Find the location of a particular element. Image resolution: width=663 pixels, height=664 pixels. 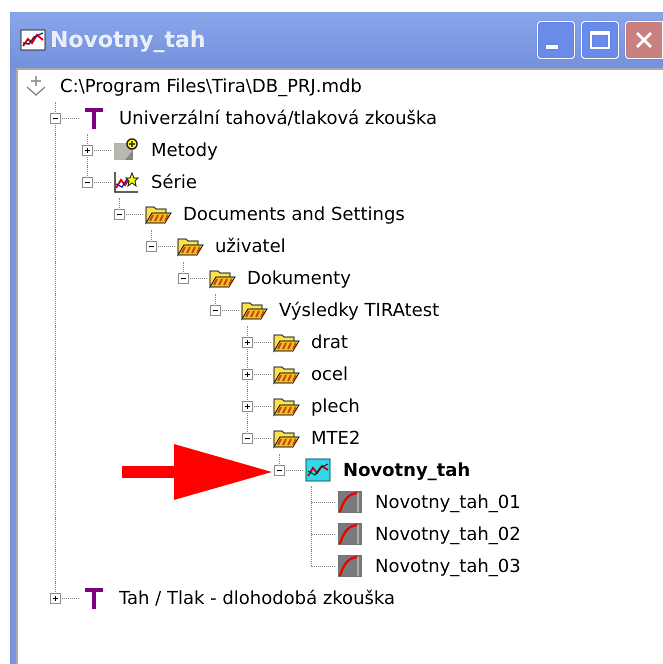

window-title: Novotny_tah is located at coordinates (128, 40).